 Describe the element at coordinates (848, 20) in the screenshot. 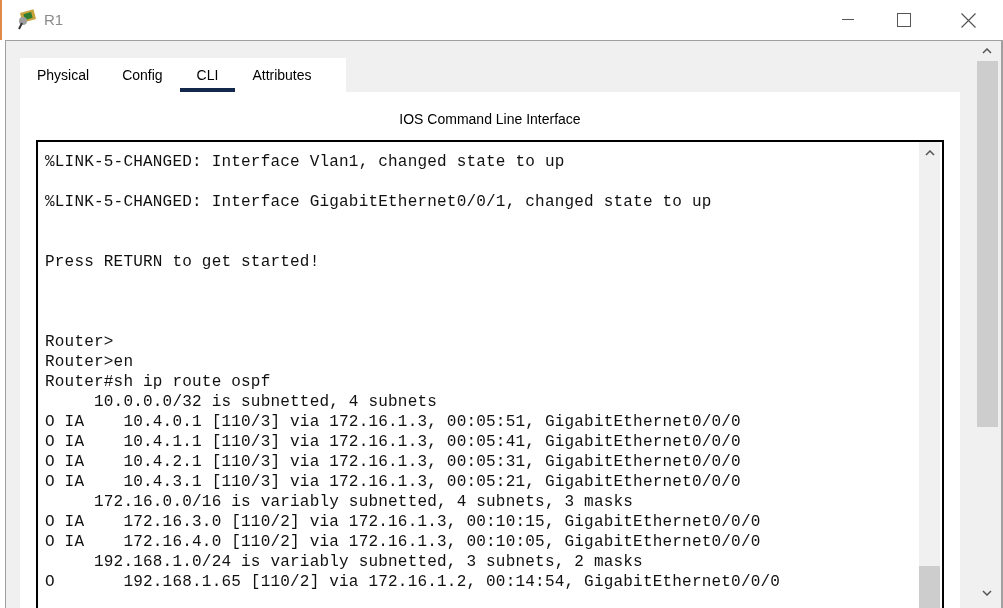

I see `minimize-icon` at that location.